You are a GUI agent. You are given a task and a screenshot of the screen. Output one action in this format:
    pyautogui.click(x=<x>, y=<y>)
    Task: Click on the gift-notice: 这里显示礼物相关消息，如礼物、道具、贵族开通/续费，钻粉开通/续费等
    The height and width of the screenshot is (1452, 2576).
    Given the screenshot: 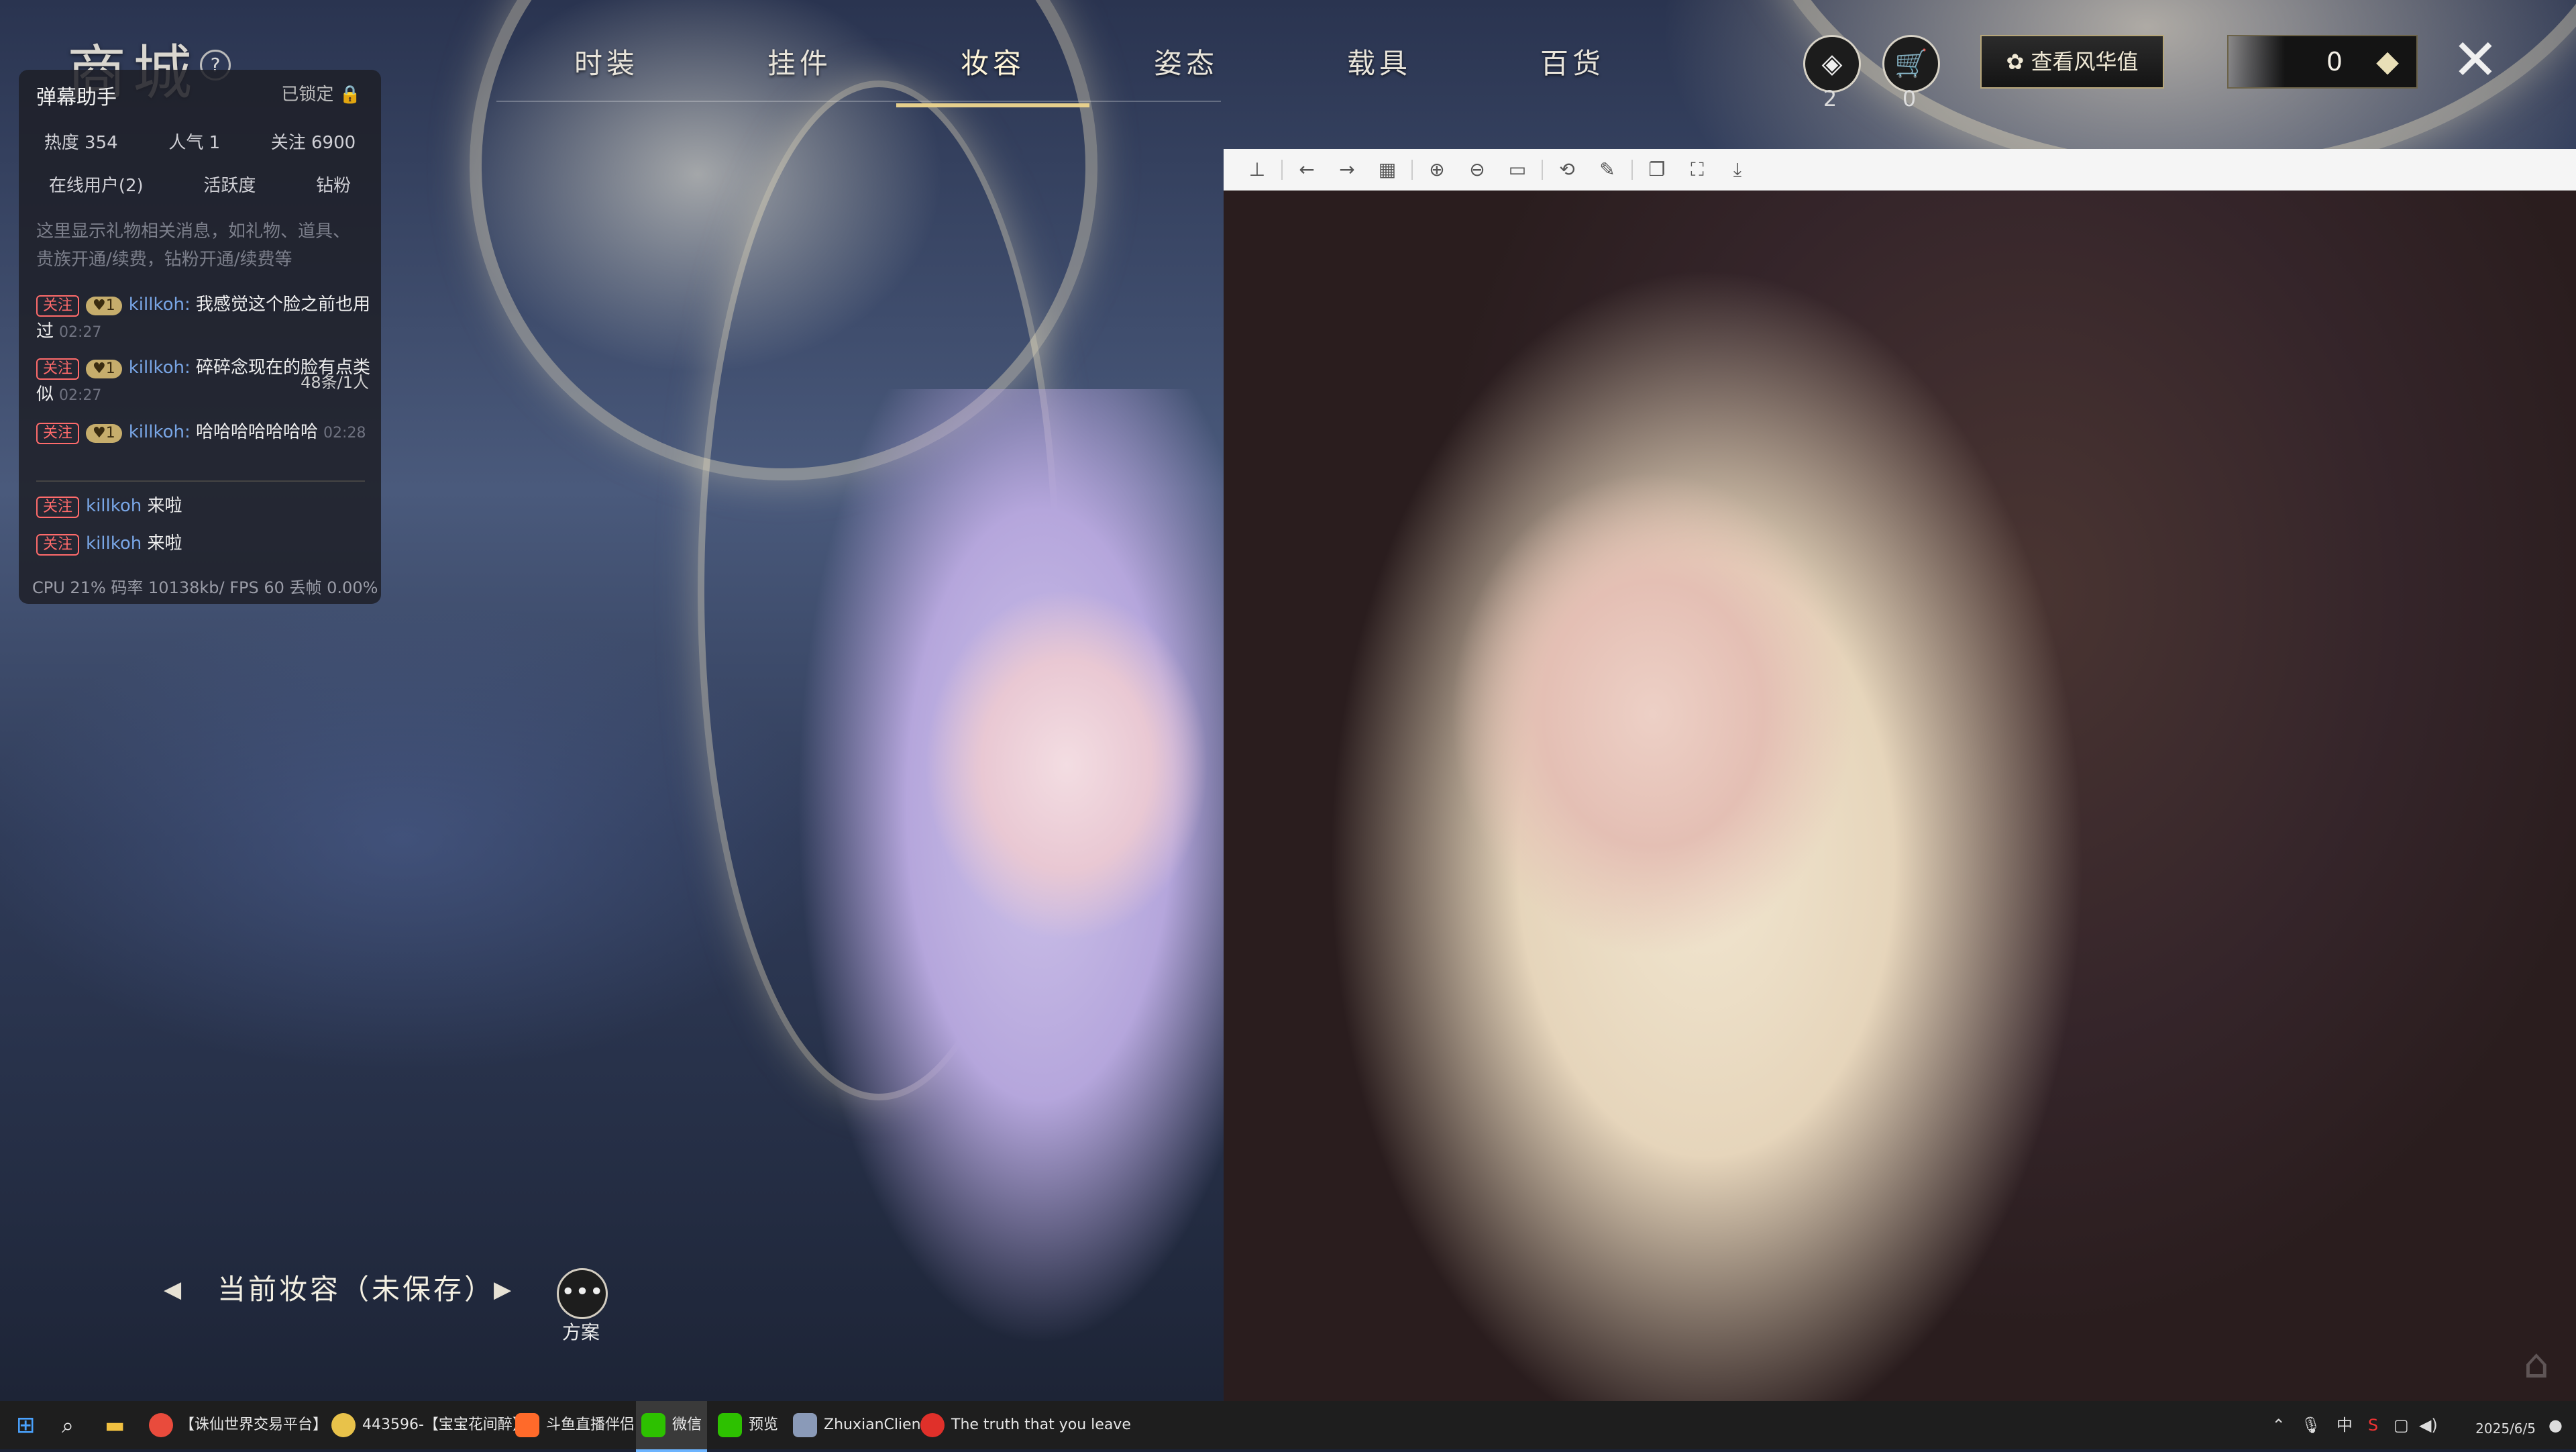 What is the action you would take?
    pyautogui.click(x=193, y=246)
    